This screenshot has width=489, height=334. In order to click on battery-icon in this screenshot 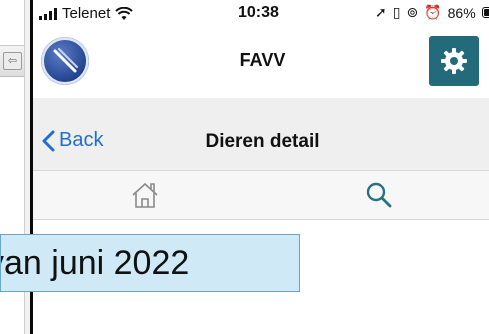, I will do `click(485, 12)`.